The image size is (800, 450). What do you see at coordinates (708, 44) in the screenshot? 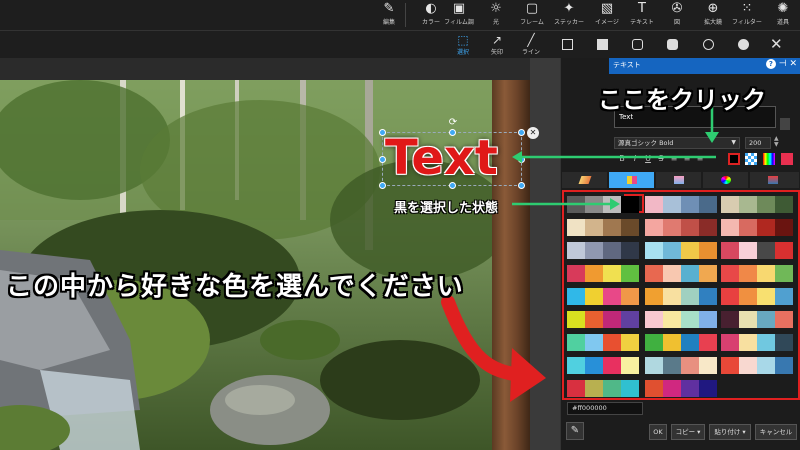
I see `circle-outline-icon` at bounding box center [708, 44].